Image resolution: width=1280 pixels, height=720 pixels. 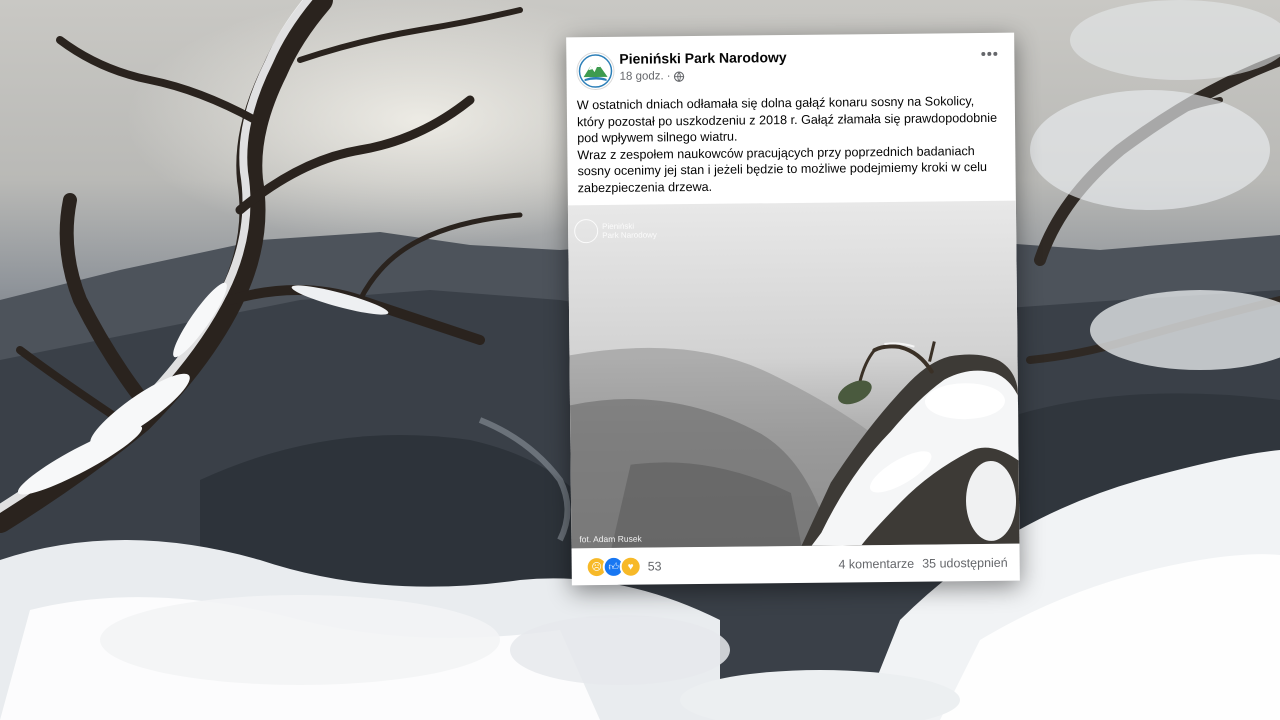 I want to click on watermark-logo-icon, so click(x=586, y=231).